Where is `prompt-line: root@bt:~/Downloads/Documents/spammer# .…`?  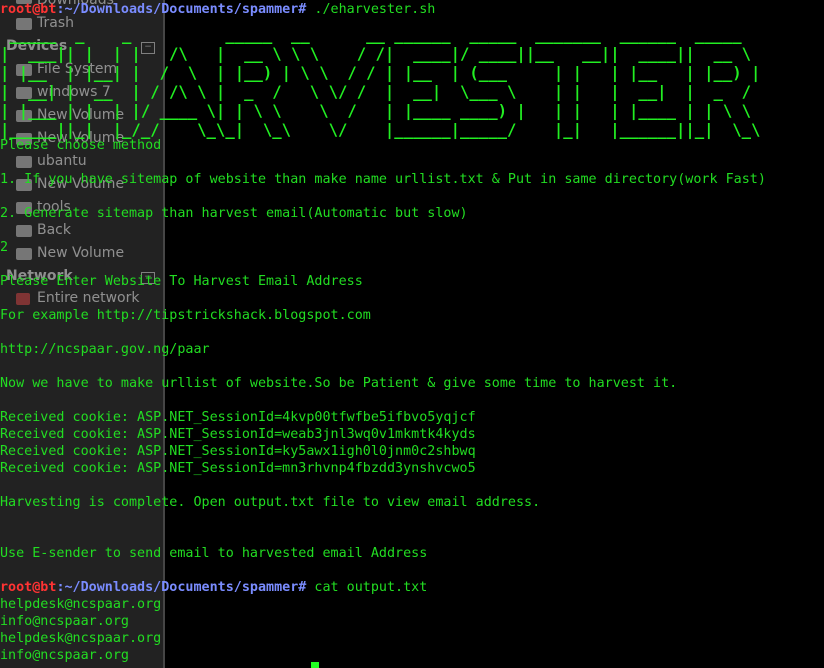
prompt-line: root@bt:~/Downloads/Documents/spammer# .… is located at coordinates (217, 9).